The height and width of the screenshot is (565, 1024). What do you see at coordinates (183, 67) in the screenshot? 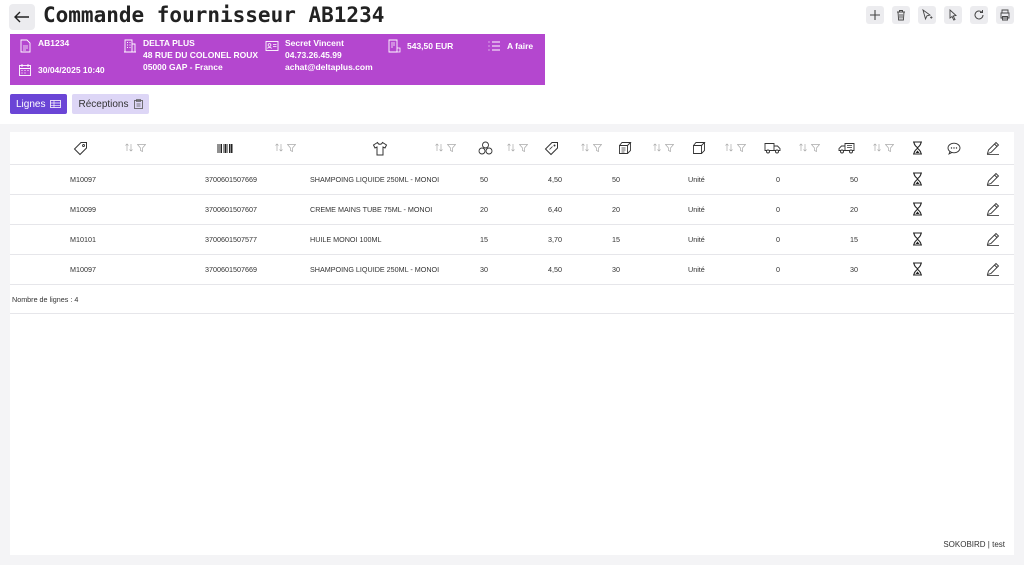
I see `supplier-city: 05000 GAP - France` at bounding box center [183, 67].